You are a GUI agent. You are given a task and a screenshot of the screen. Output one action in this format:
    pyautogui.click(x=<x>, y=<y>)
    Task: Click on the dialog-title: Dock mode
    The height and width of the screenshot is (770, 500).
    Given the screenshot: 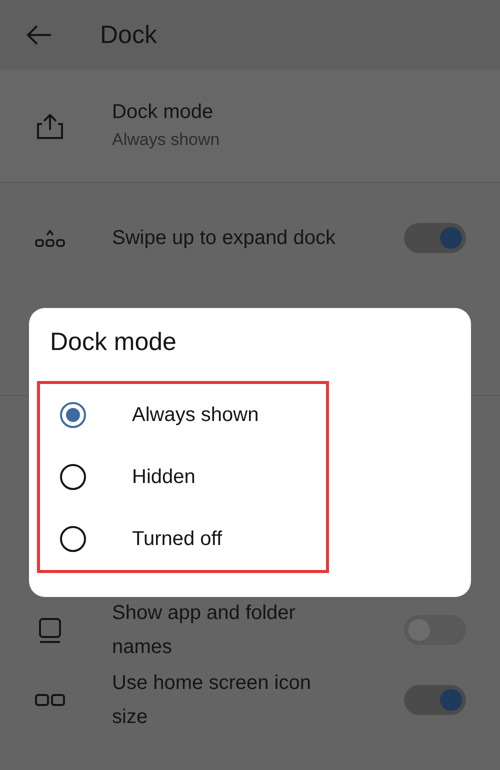 What is the action you would take?
    pyautogui.click(x=114, y=342)
    